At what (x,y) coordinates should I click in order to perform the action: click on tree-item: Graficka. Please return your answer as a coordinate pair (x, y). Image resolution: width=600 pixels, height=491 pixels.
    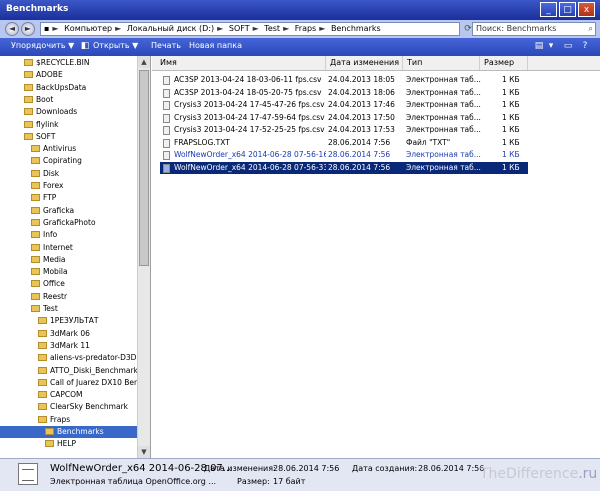
    Looking at the image, I should click on (52, 211).